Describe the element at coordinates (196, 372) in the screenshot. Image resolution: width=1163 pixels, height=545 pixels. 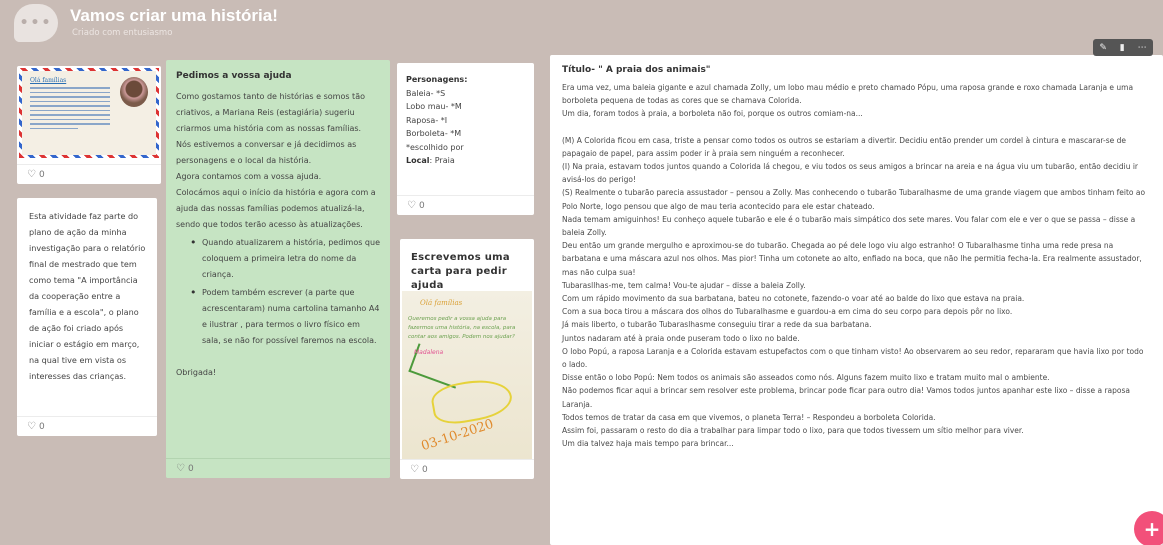
I see `thanks-text: Obrigada!` at that location.